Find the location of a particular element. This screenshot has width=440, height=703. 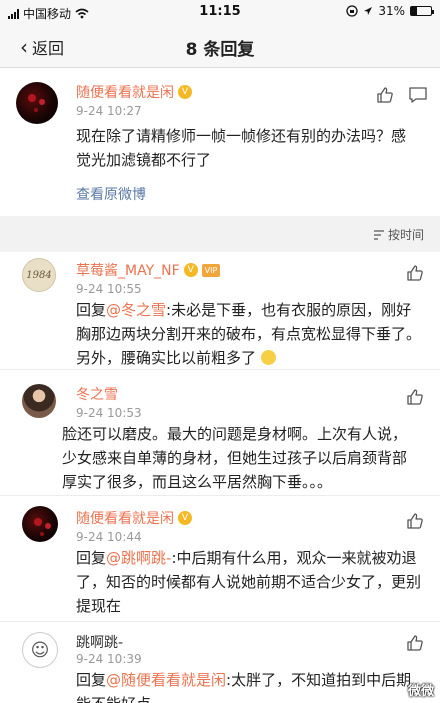

username-text: 跳啊跳- is located at coordinates (100, 643).